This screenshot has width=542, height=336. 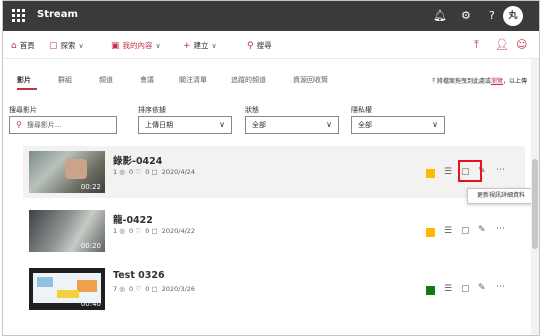 What do you see at coordinates (139, 275) in the screenshot?
I see `video-title: Test 0326` at bounding box center [139, 275].